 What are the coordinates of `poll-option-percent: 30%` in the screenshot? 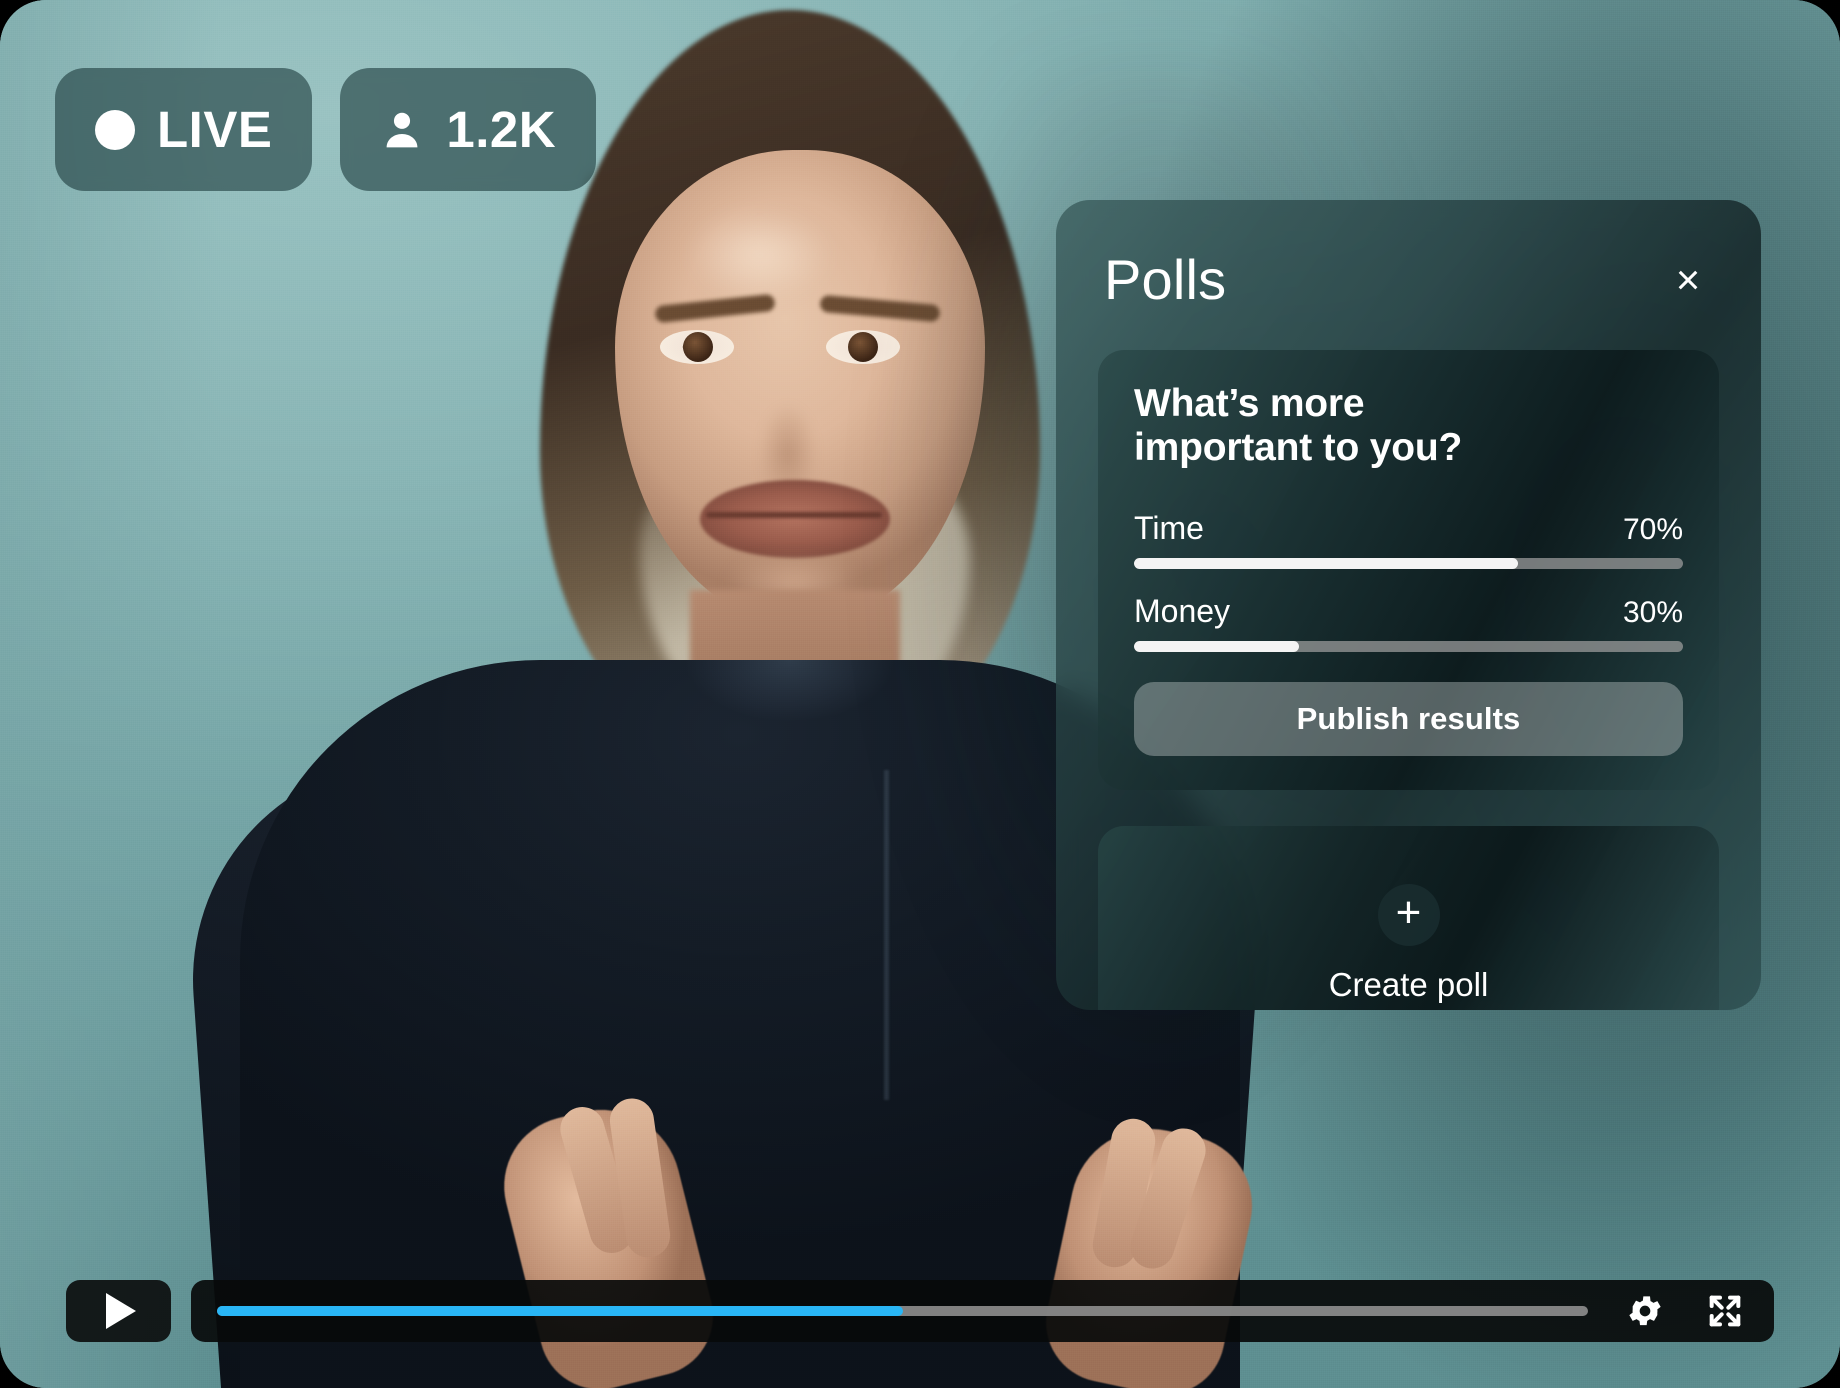 It's located at (1652, 613).